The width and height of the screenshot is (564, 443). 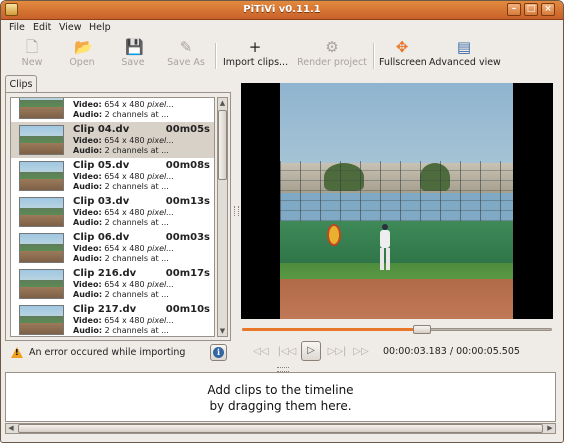 What do you see at coordinates (17, 27) in the screenshot?
I see `menu-file: File` at bounding box center [17, 27].